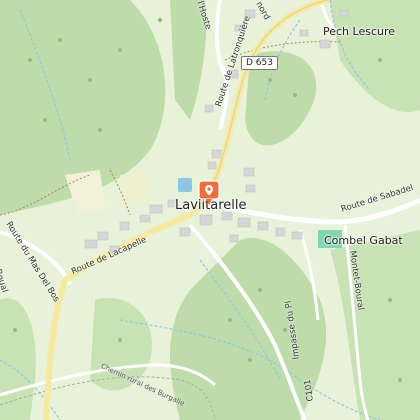 This screenshot has height=420, width=420. What do you see at coordinates (259, 63) in the screenshot?
I see `road-shield-d653: D 653` at bounding box center [259, 63].